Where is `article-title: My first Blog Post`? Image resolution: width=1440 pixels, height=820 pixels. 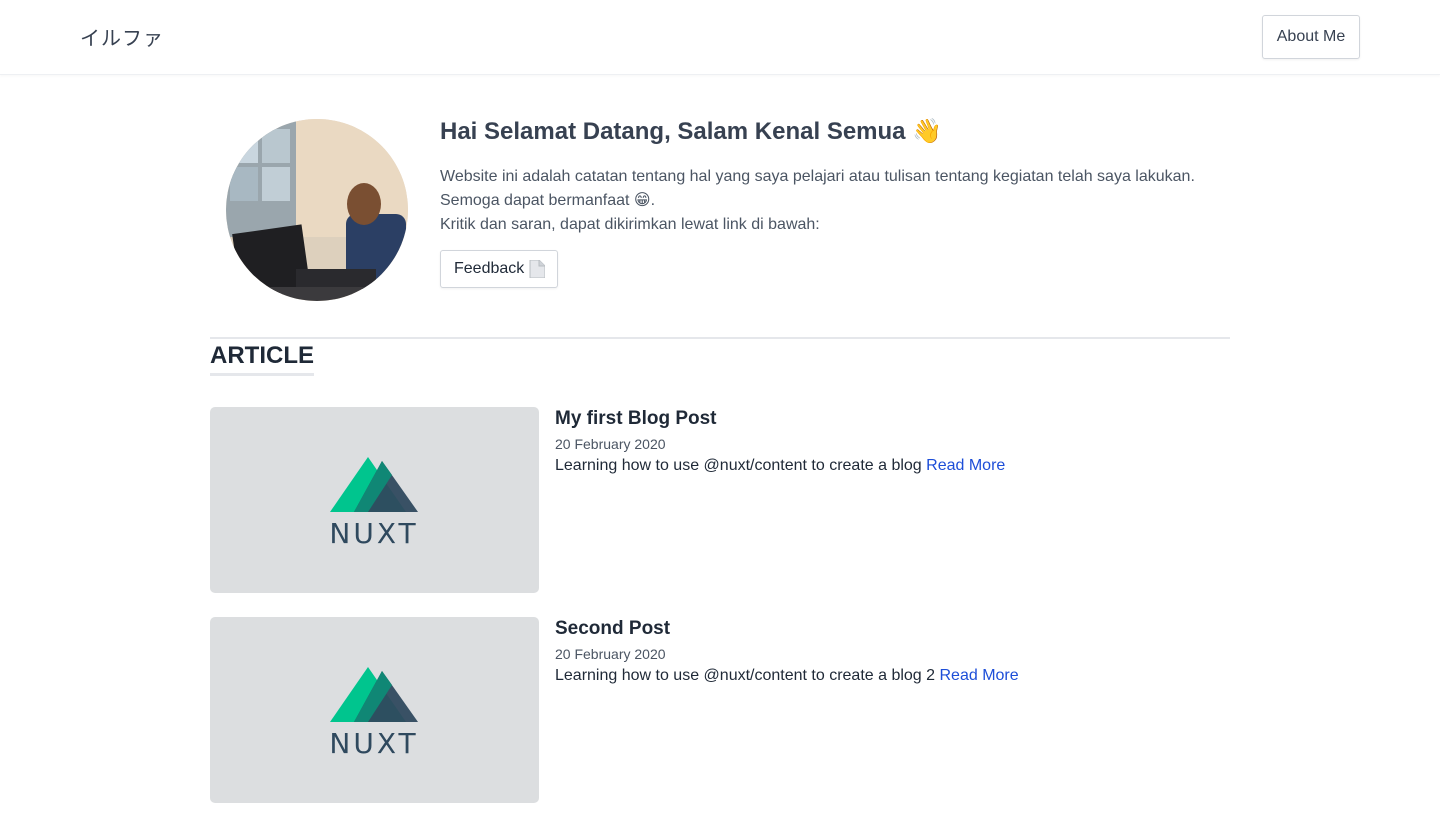 article-title: My first Blog Post is located at coordinates (890, 419).